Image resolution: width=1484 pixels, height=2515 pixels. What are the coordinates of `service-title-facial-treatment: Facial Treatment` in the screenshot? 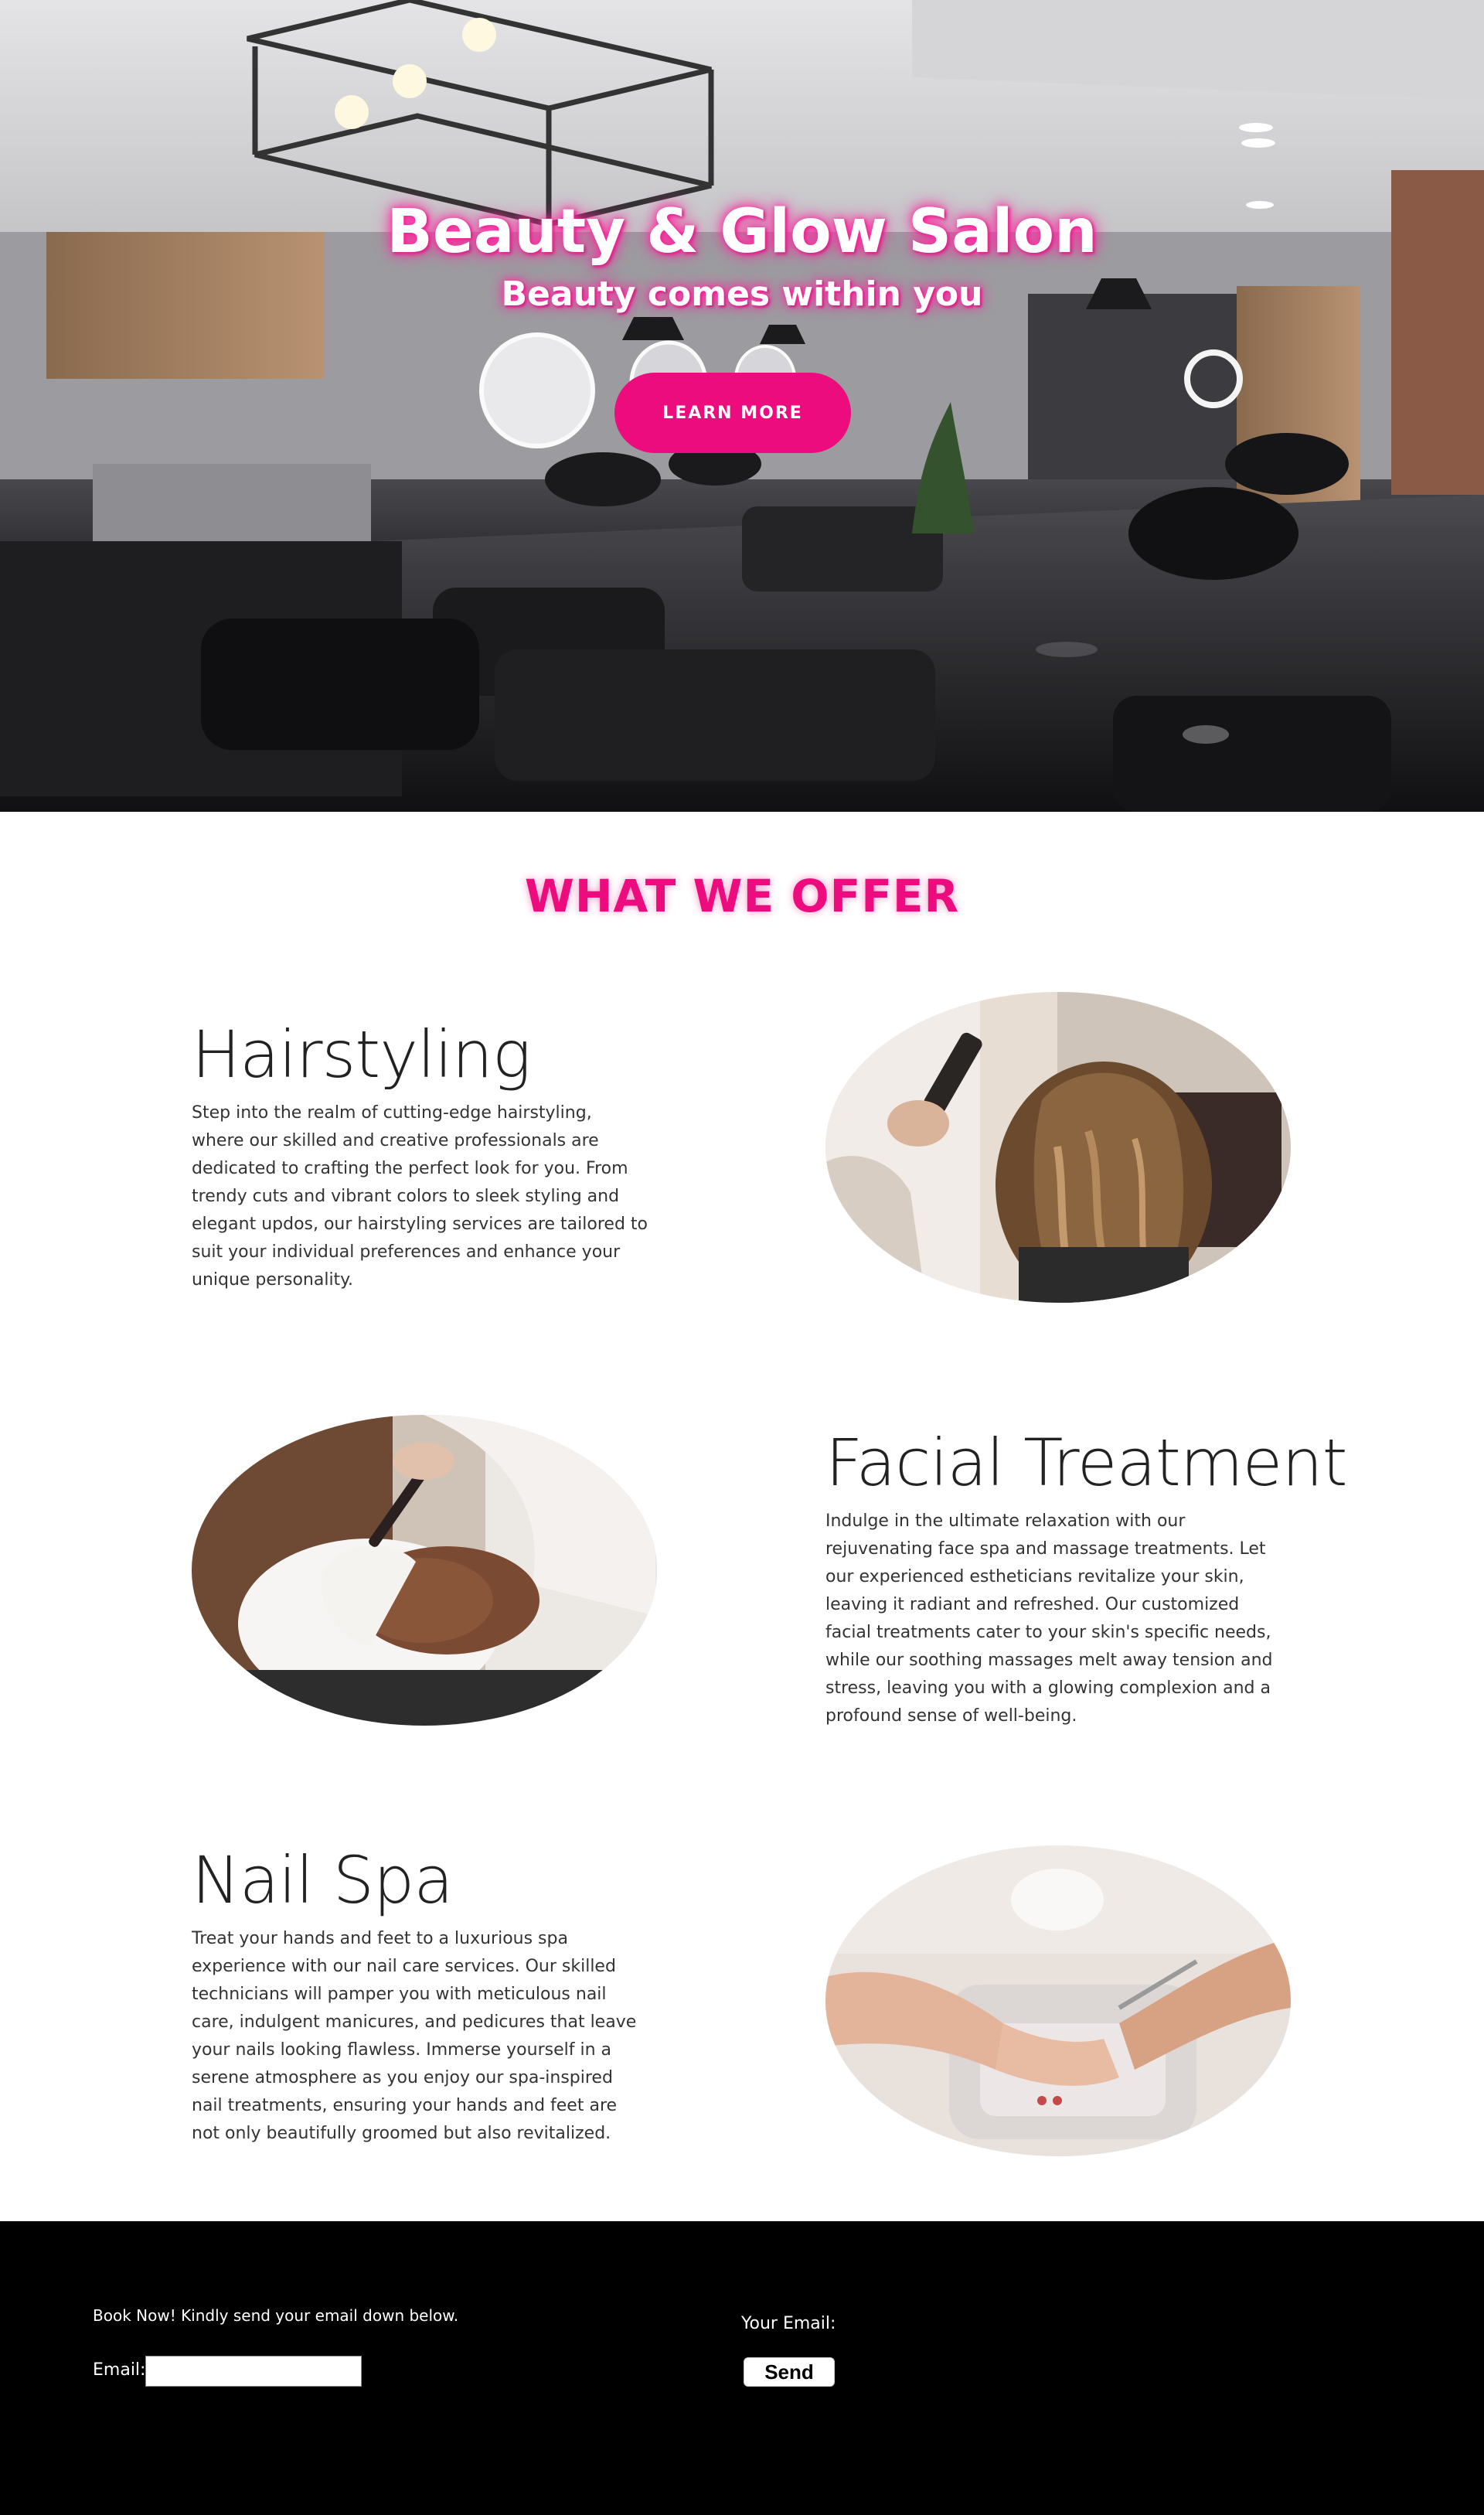 It's located at (1086, 1463).